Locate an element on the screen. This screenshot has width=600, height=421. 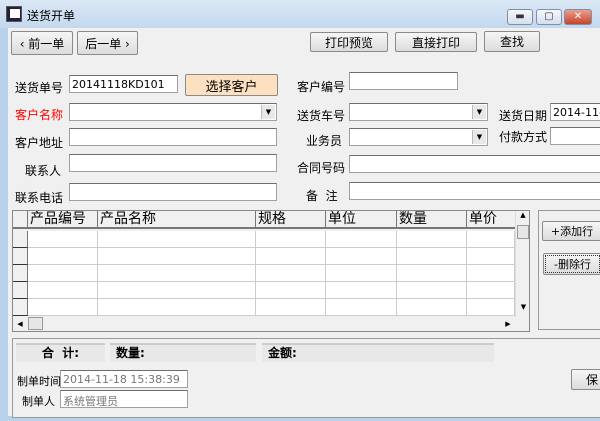
salesman-label: 业务员 is located at coordinates (324, 141).